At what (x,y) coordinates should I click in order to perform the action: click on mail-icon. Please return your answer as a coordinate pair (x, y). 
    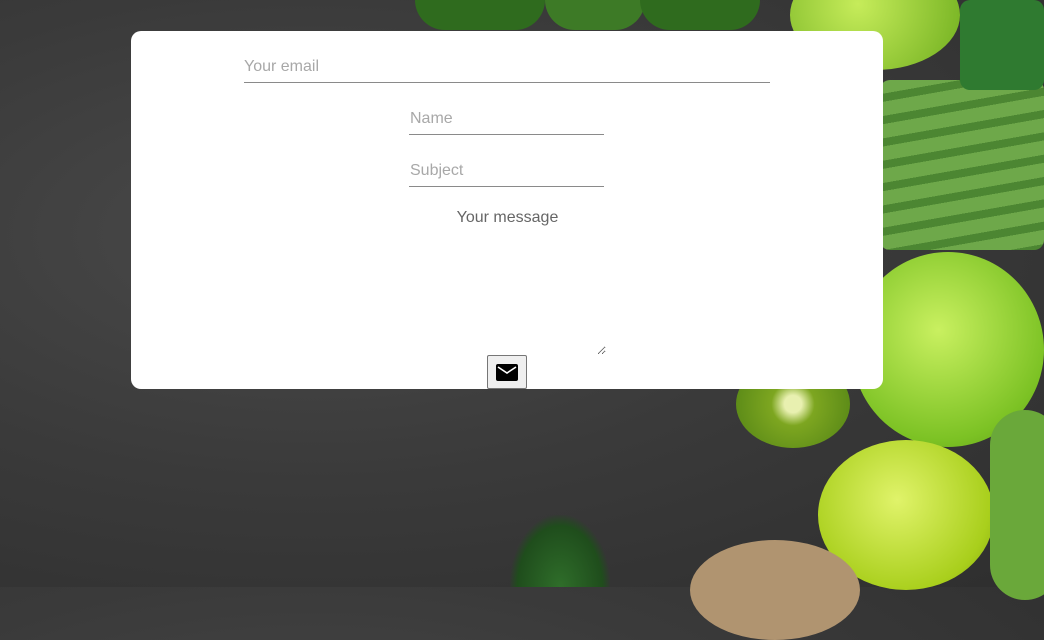
    Looking at the image, I should click on (507, 372).